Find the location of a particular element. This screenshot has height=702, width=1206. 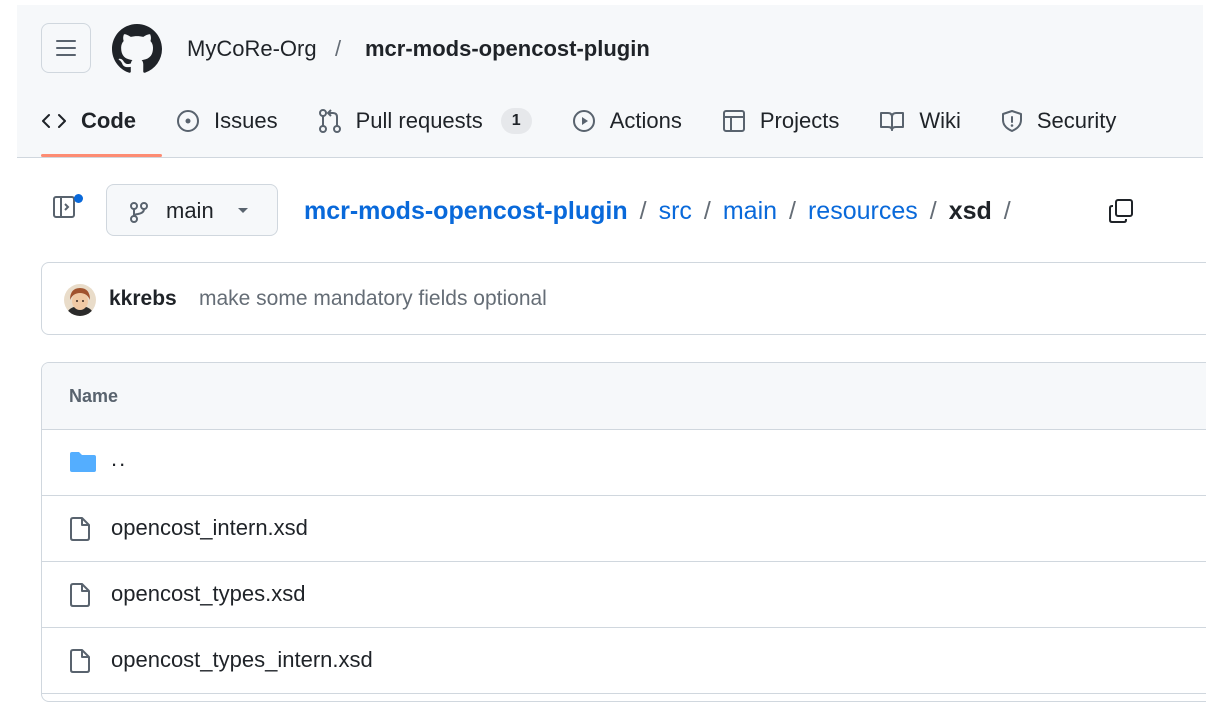

table-header: Name is located at coordinates (624, 396).